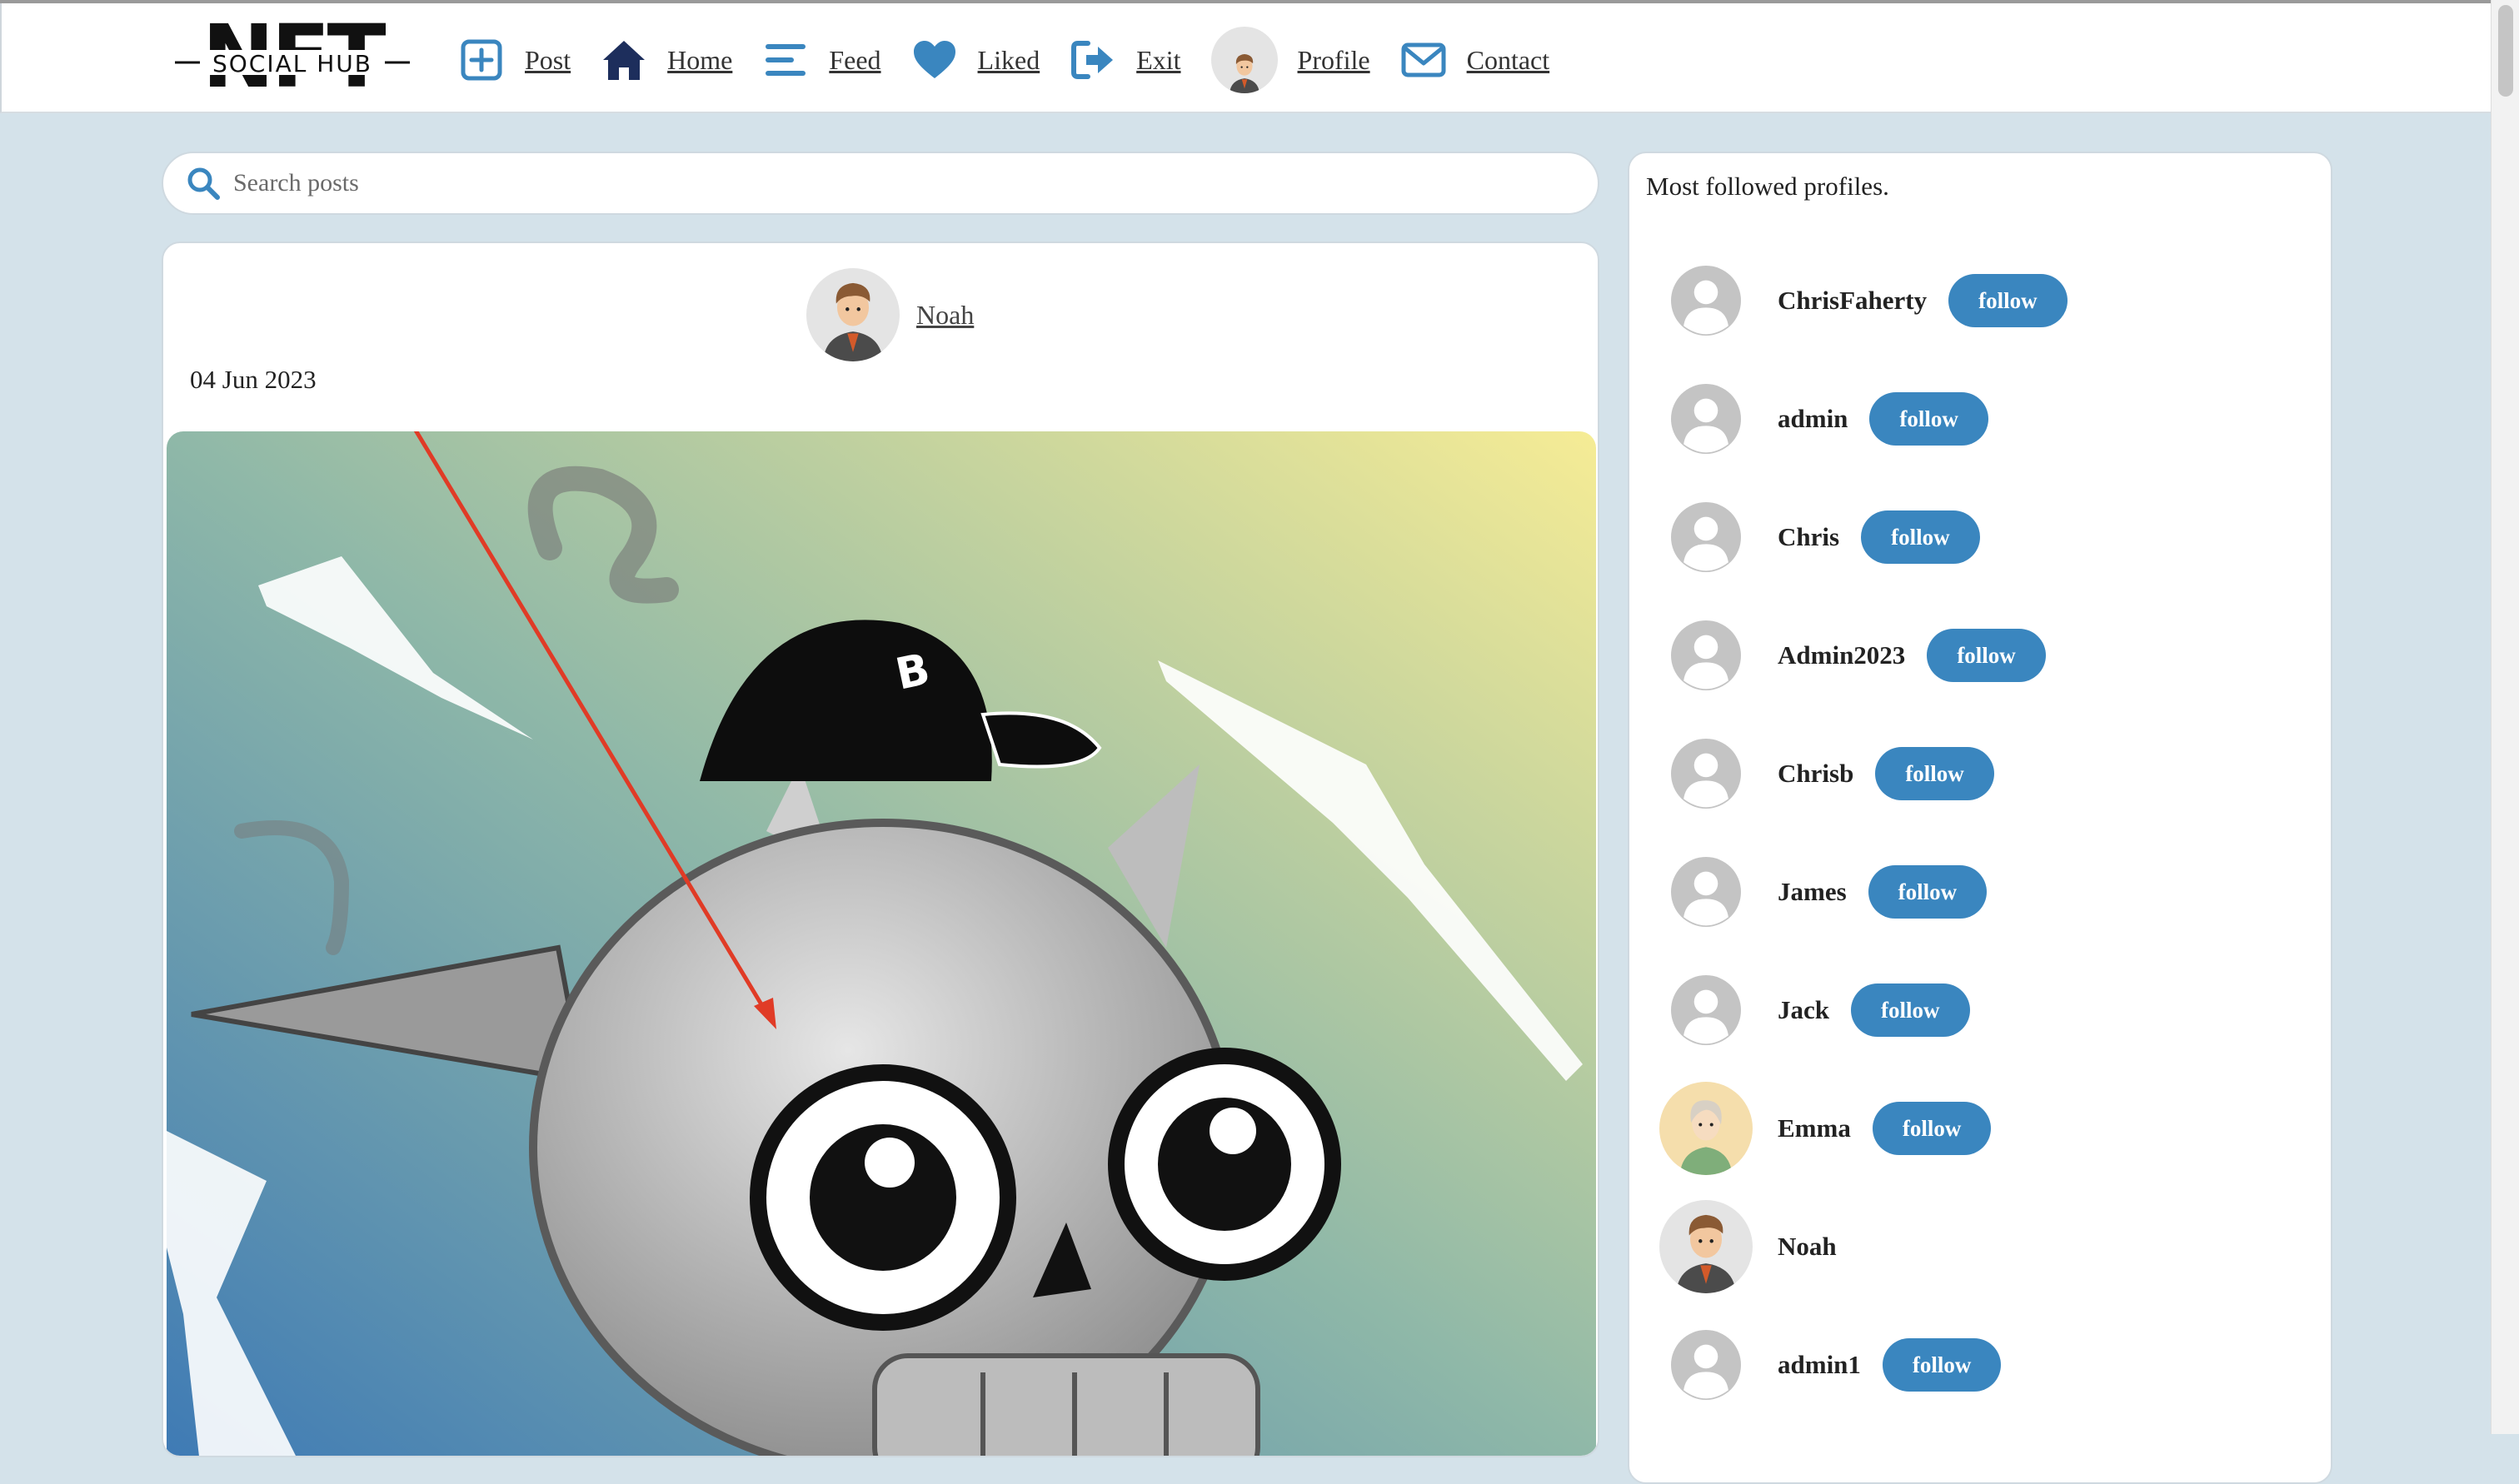 This screenshot has width=2519, height=1484. What do you see at coordinates (1125, 60) in the screenshot?
I see `nav-exit: Exit` at bounding box center [1125, 60].